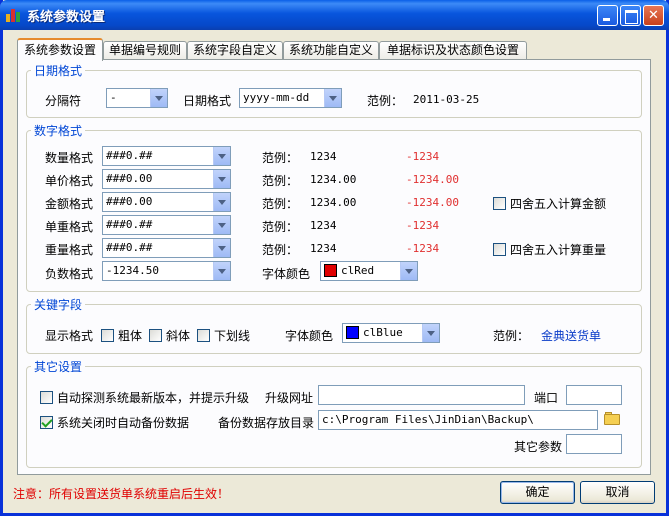  I want to click on amount-sample-positive: 1234.00, so click(333, 202).